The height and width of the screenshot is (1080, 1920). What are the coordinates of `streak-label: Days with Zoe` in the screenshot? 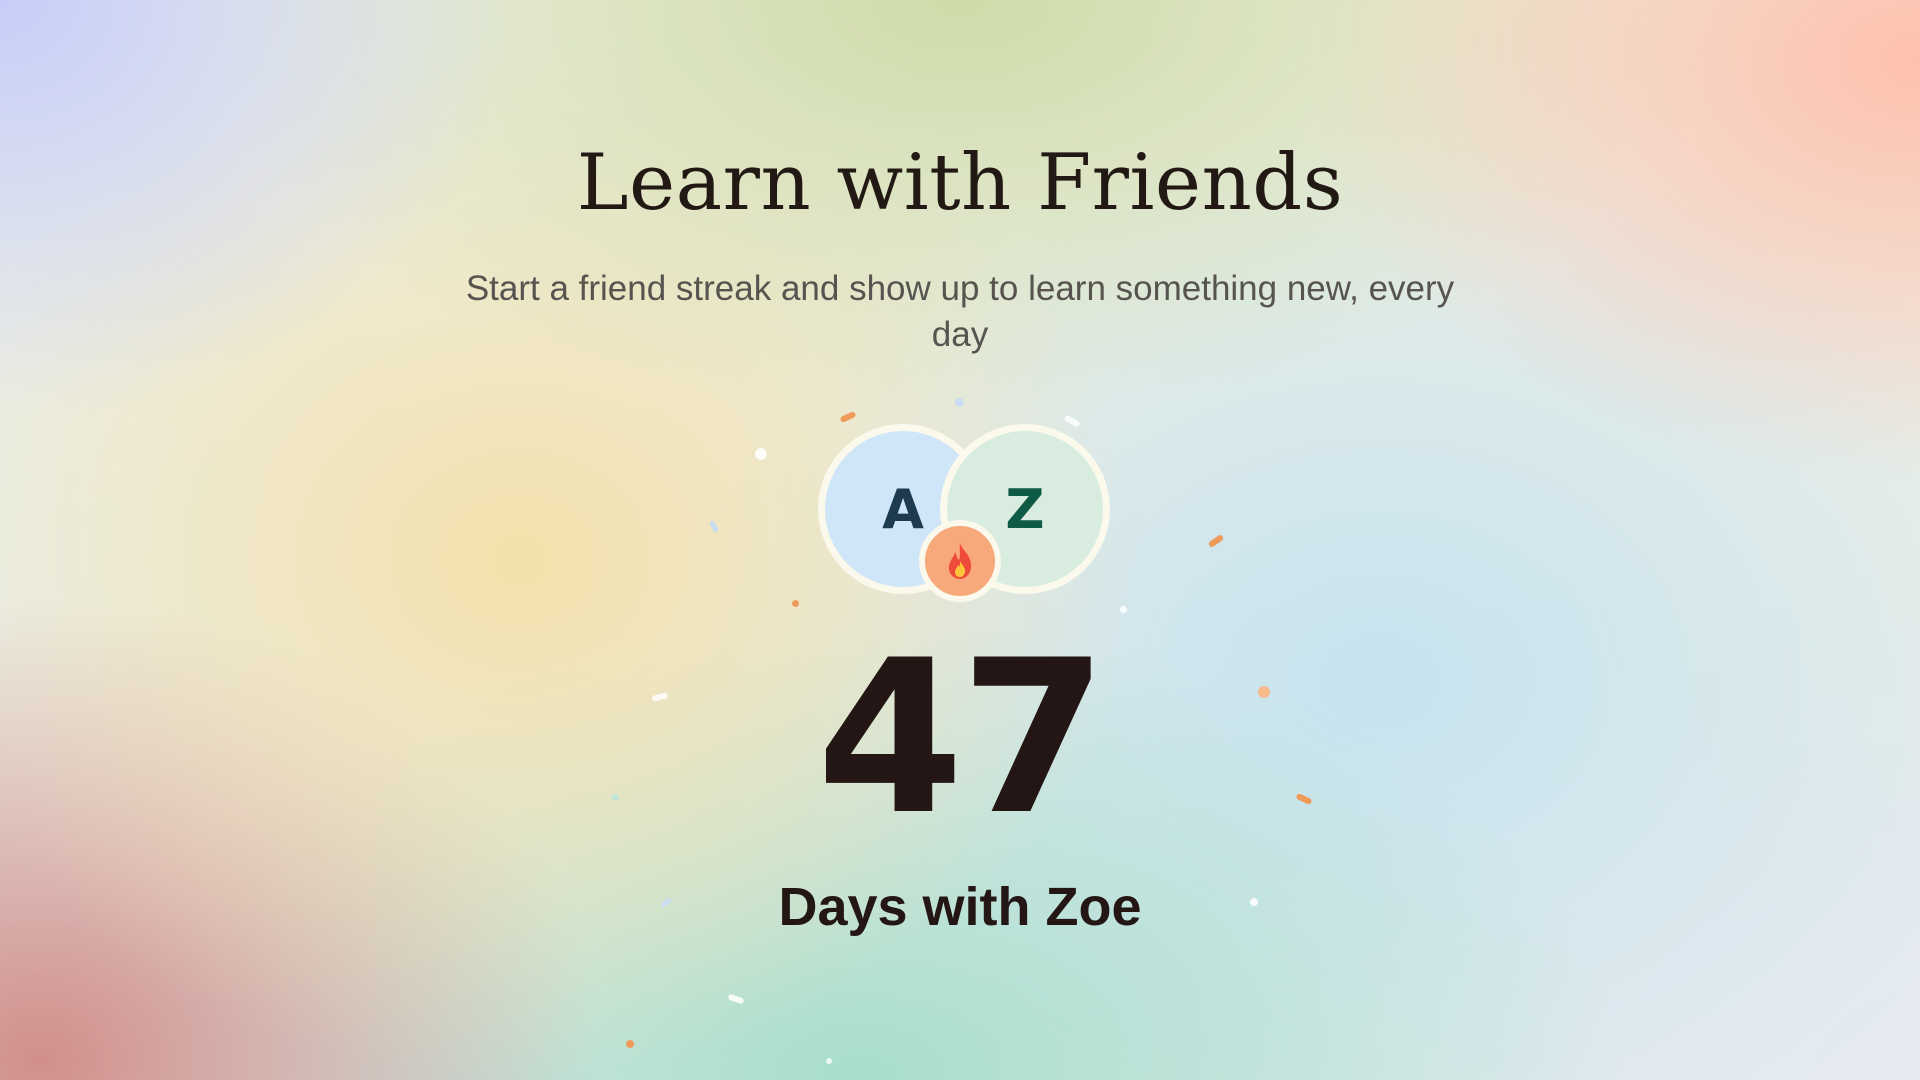 It's located at (960, 907).